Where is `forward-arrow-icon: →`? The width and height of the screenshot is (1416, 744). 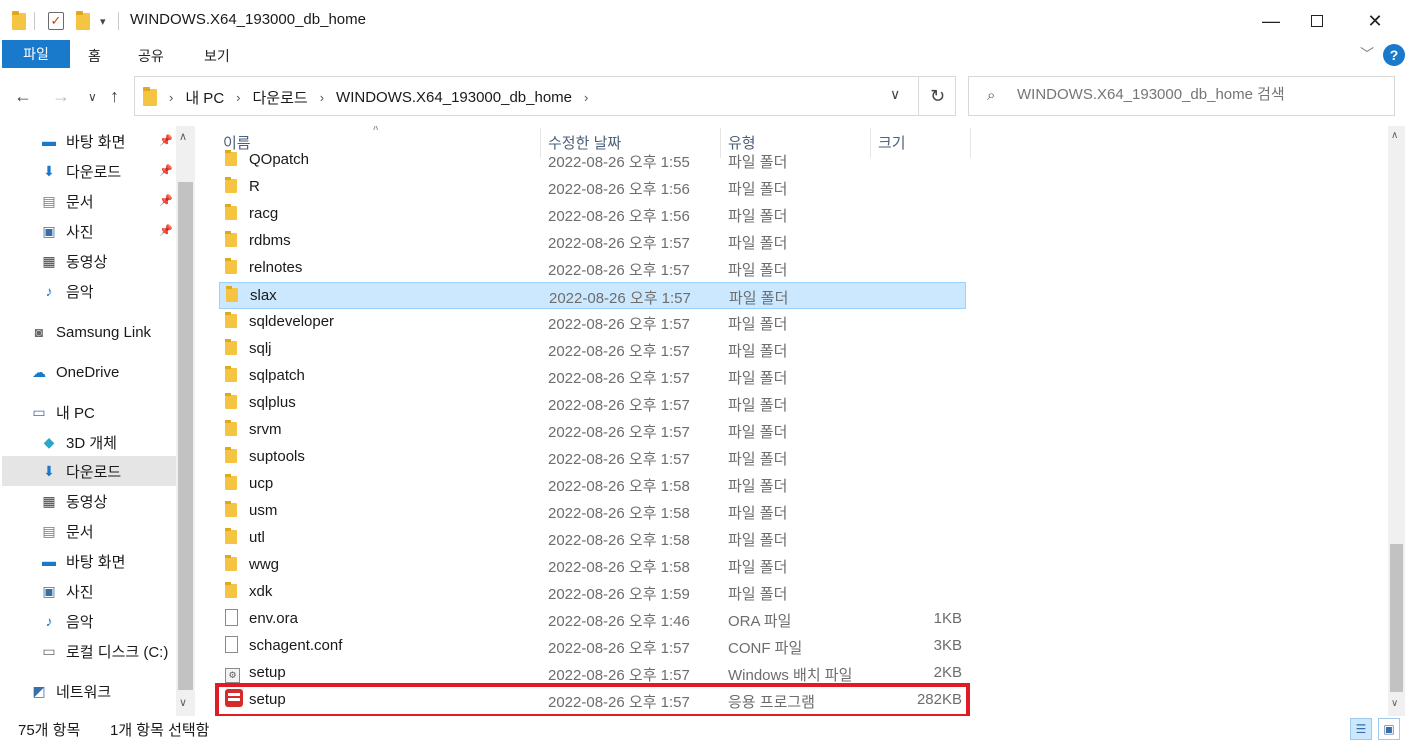 forward-arrow-icon: → is located at coordinates (61, 96).